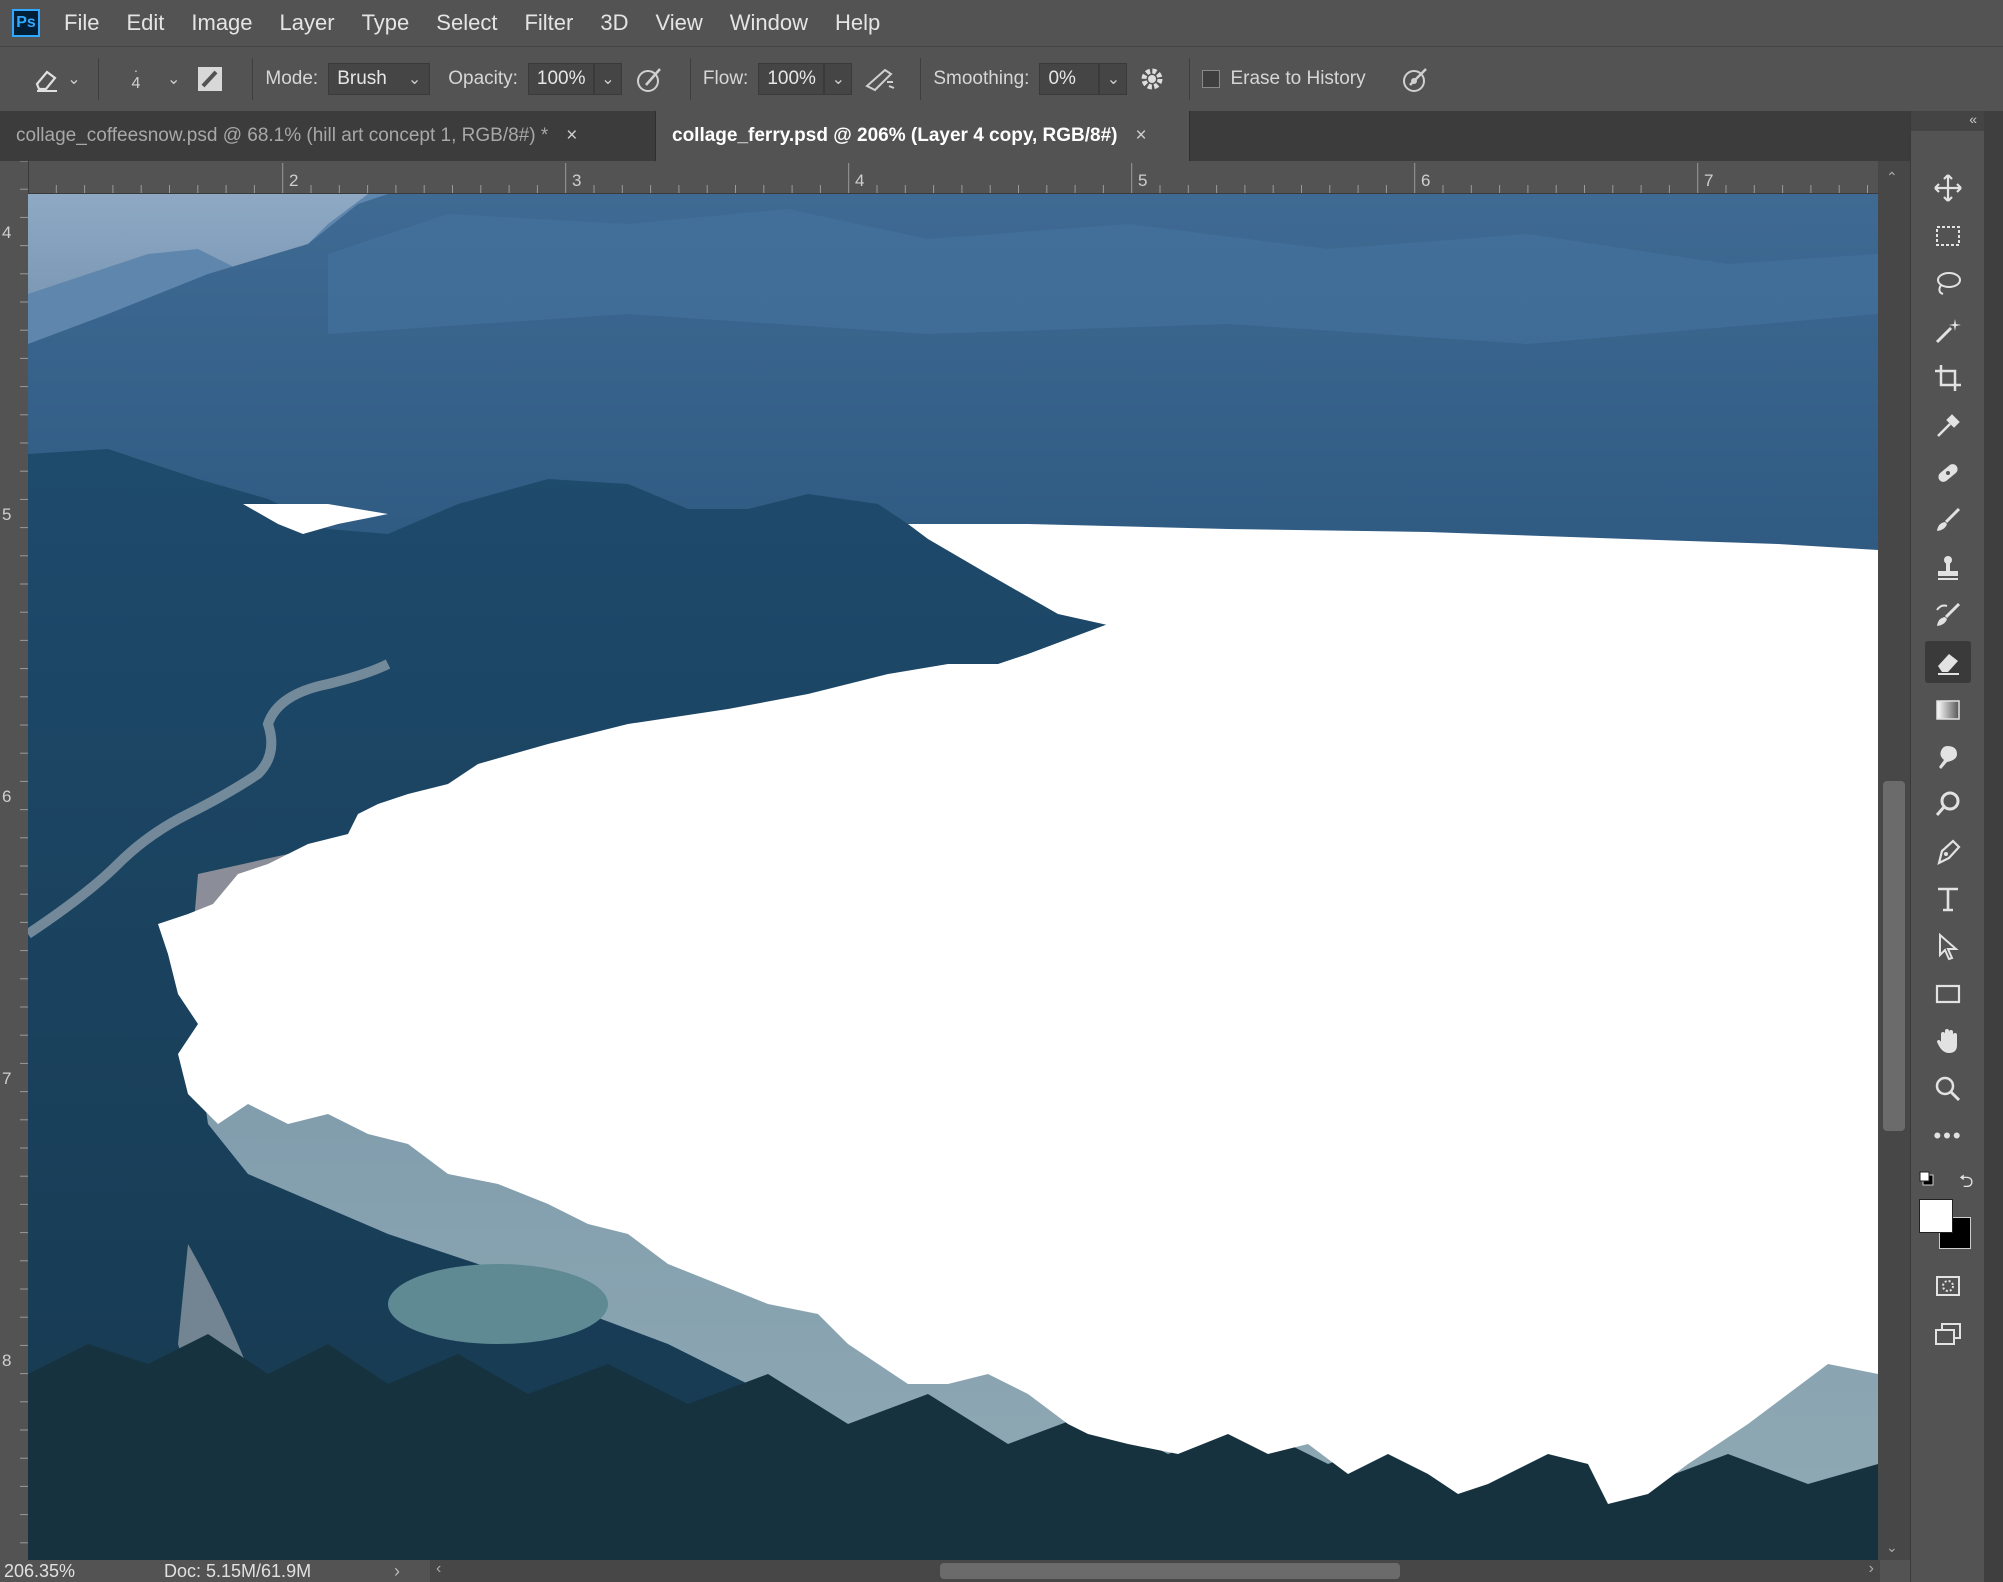 The height and width of the screenshot is (1582, 2003). I want to click on default-colors-icon, so click(1926, 1178).